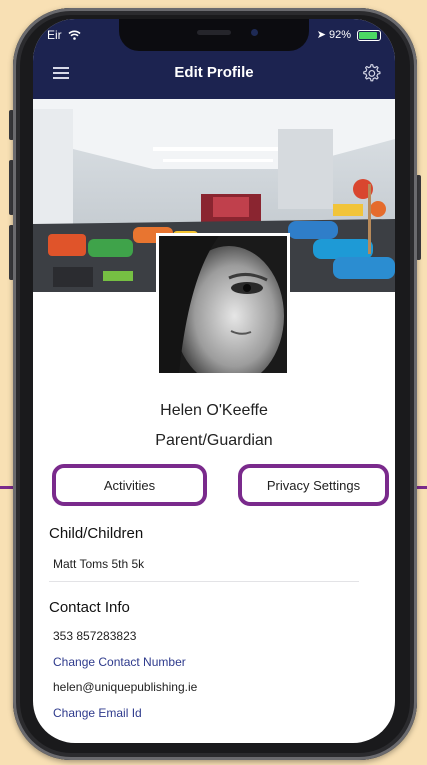 The height and width of the screenshot is (765, 427). Describe the element at coordinates (214, 410) in the screenshot. I see `profile-name: Helen O'Keeffe` at that location.